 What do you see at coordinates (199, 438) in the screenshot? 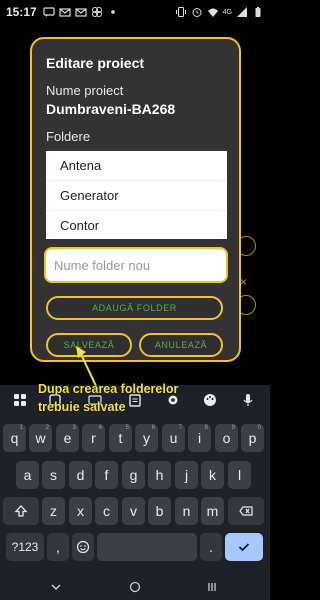
I see `key-i: i8` at bounding box center [199, 438].